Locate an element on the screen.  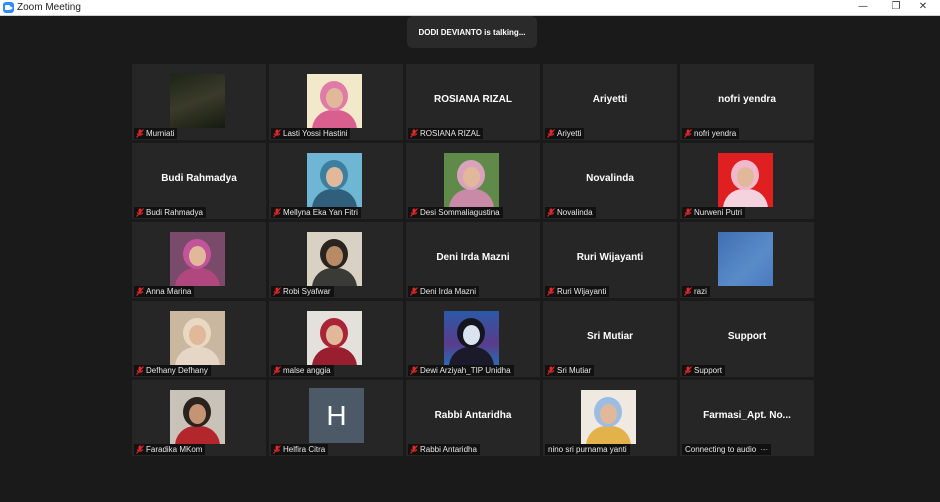
participant-name: Support is located at coordinates (708, 370).